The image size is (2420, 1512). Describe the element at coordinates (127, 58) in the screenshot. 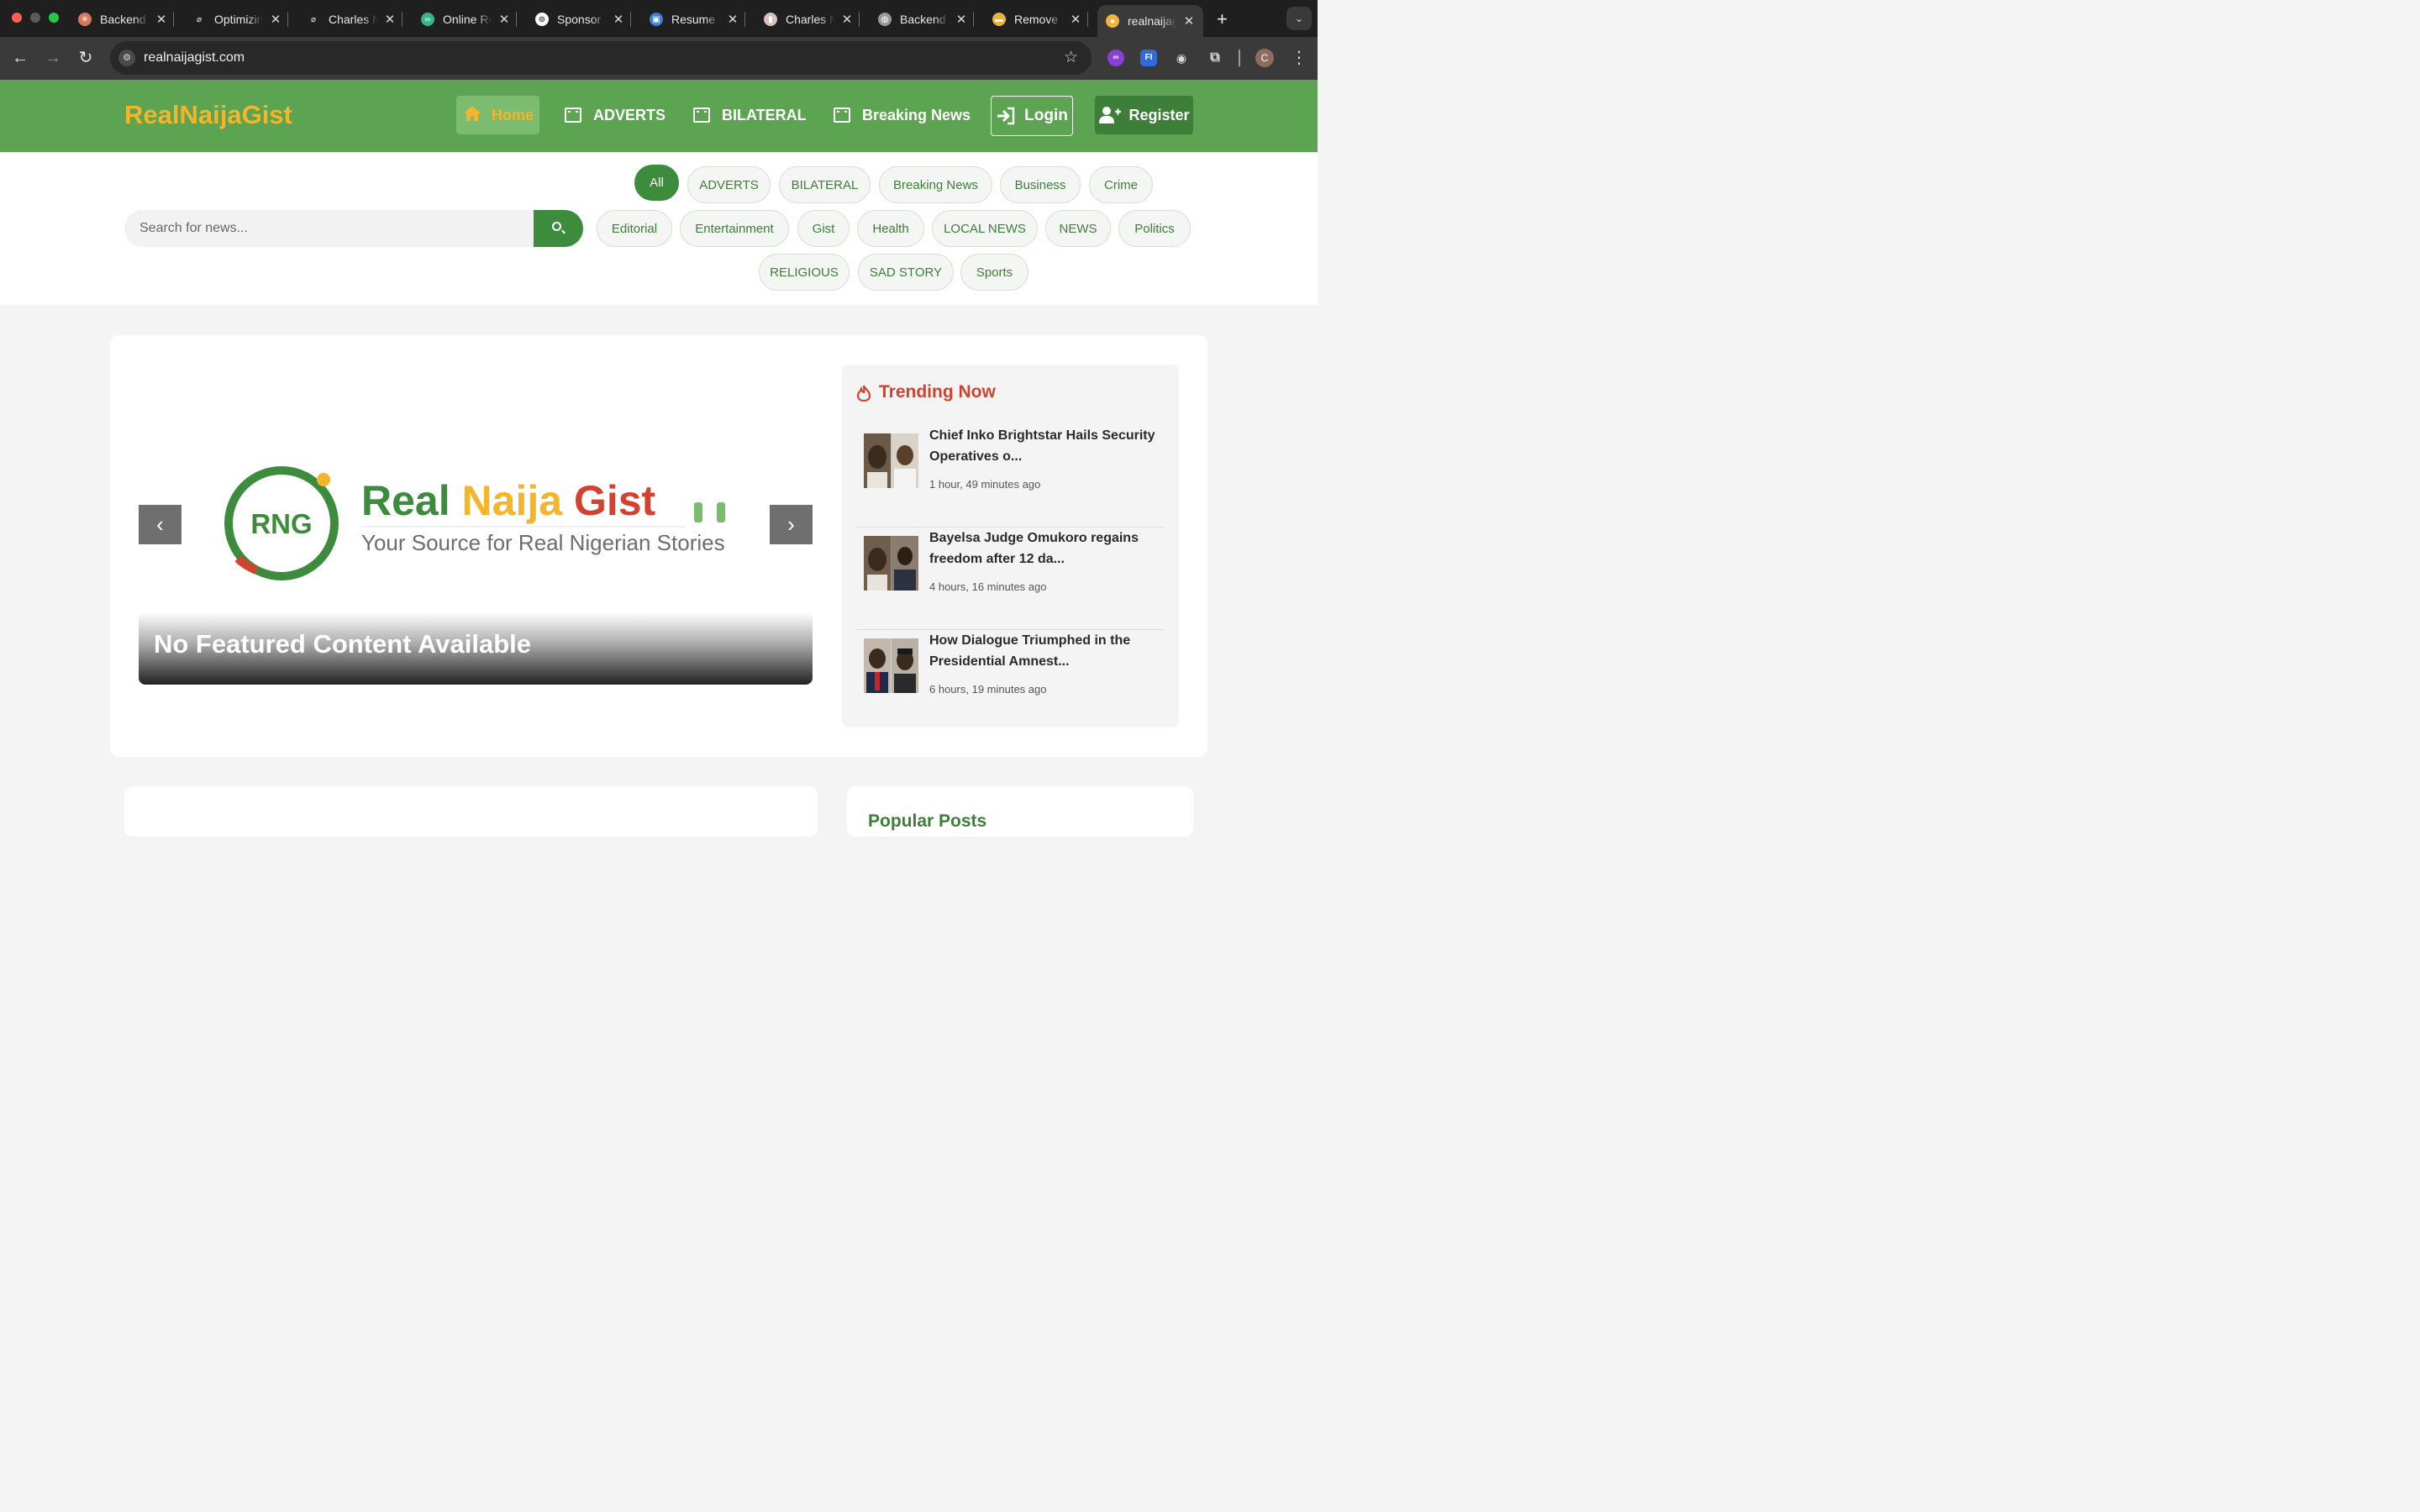

I see `site-info-icon: ⚙` at that location.